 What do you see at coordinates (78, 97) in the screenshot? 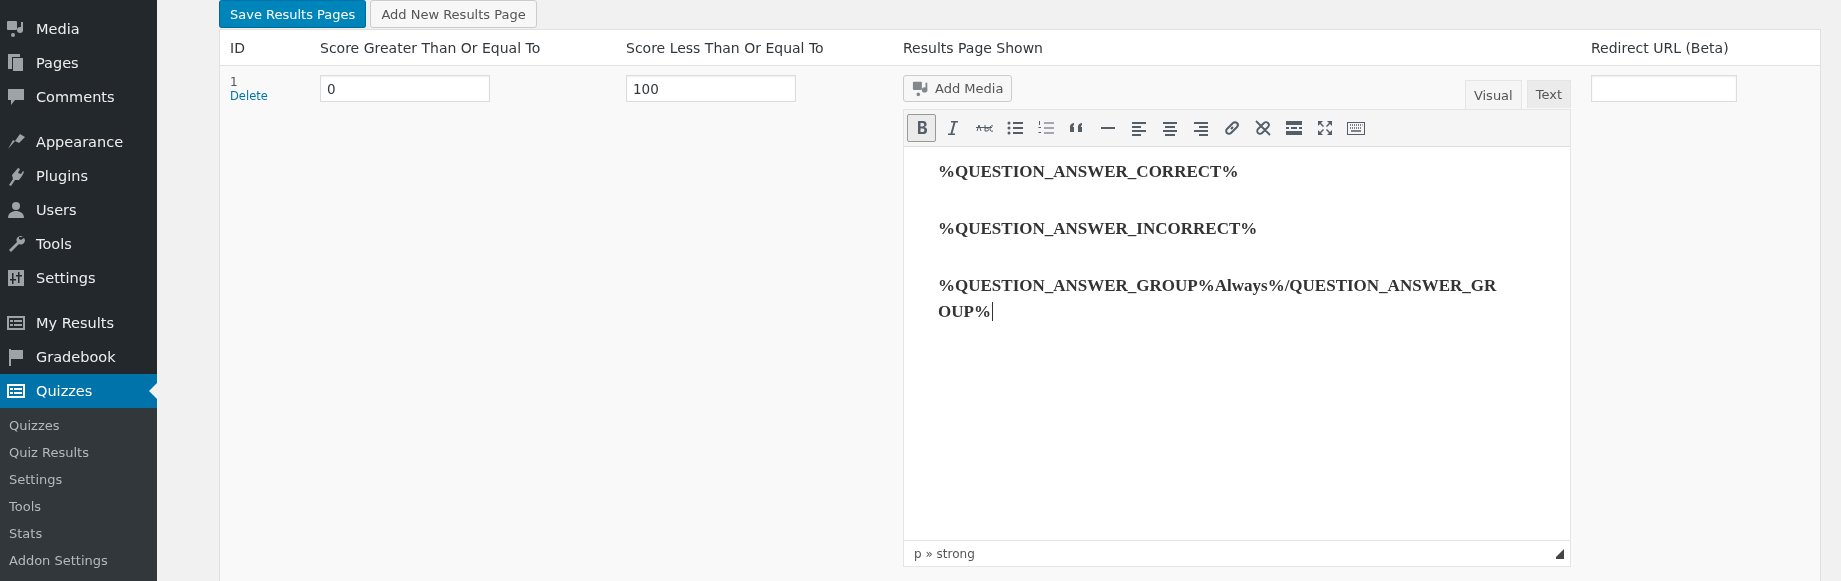
I see `sidebar-item: Comments` at bounding box center [78, 97].